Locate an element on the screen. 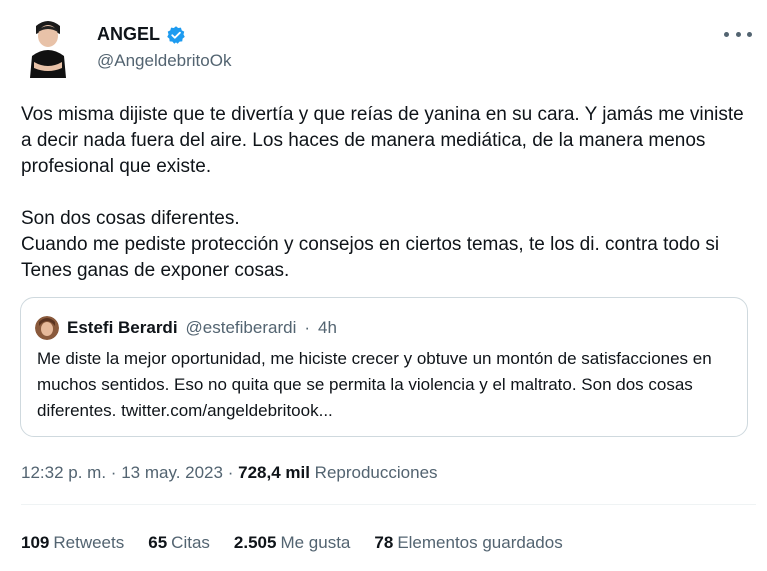  author-name: ANGEL is located at coordinates (128, 34).